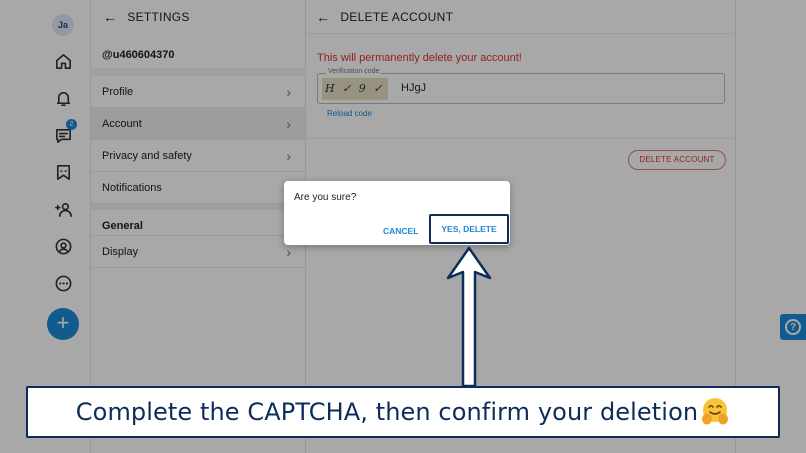 This screenshot has height=453, width=806. What do you see at coordinates (715, 411) in the screenshot?
I see `hugging-face-emoji-icon` at bounding box center [715, 411].